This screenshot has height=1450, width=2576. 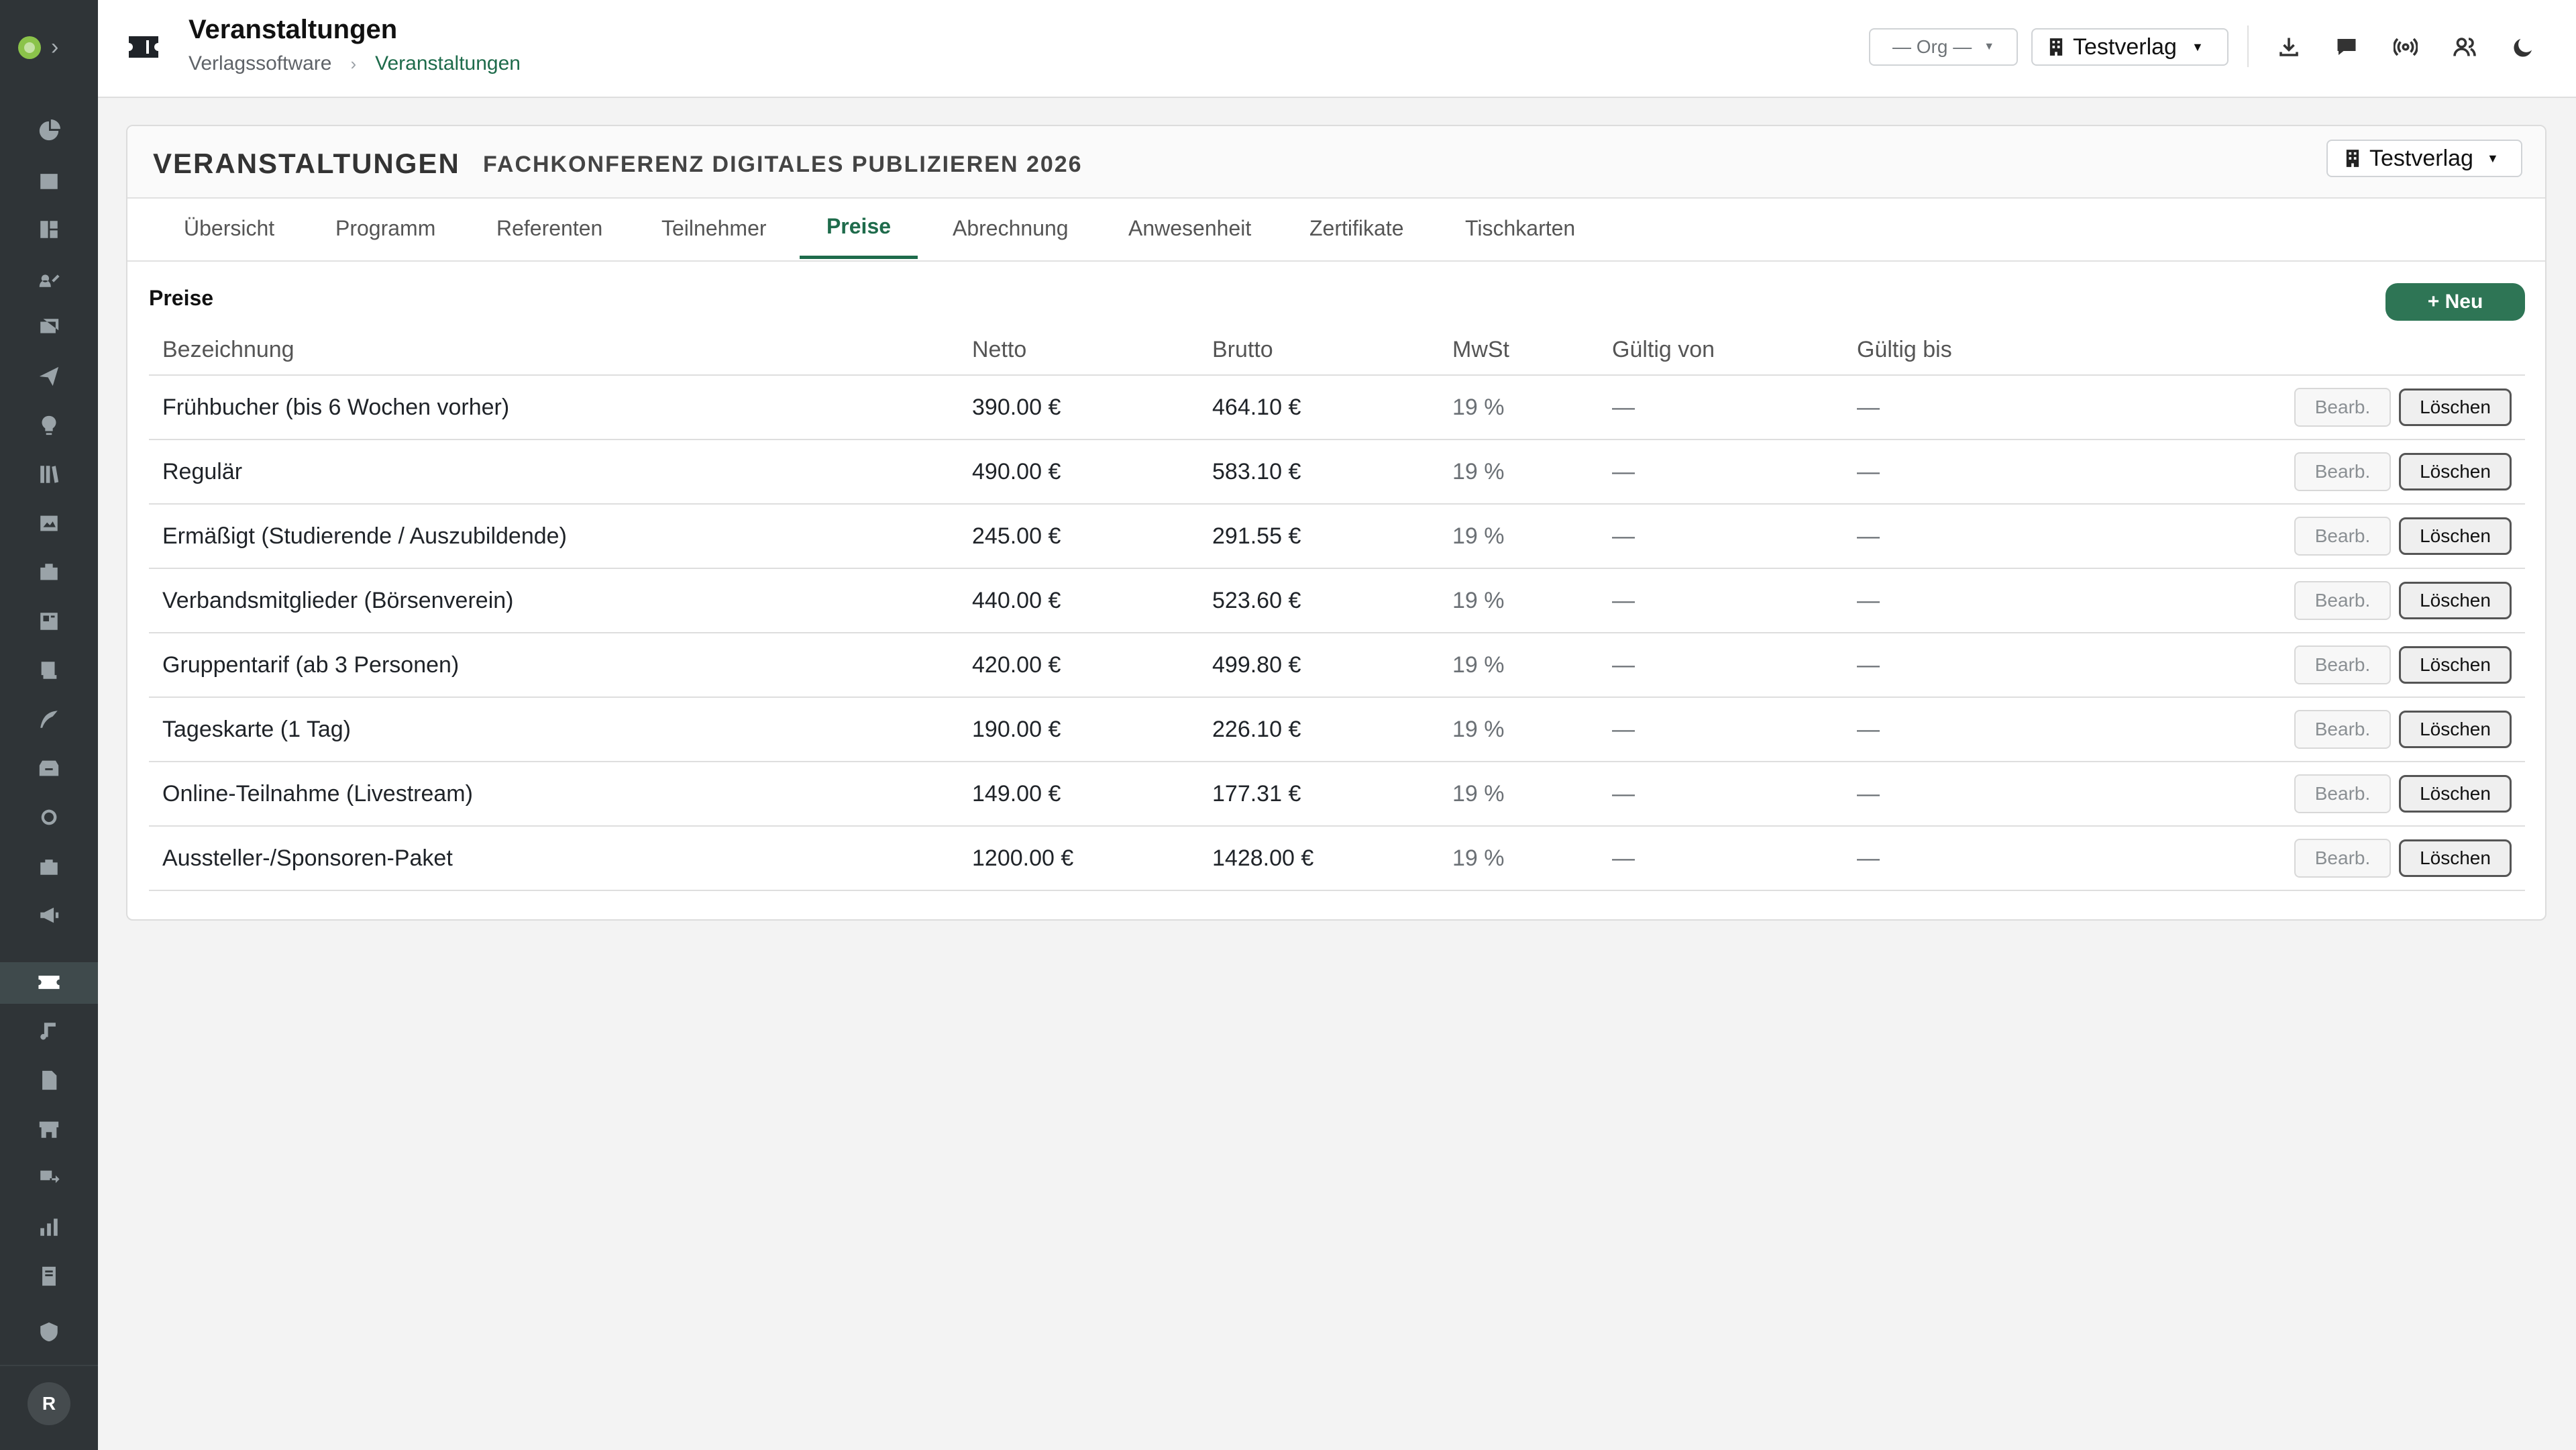 What do you see at coordinates (1356, 228) in the screenshot?
I see `tab-zertifikate: Zertifikate` at bounding box center [1356, 228].